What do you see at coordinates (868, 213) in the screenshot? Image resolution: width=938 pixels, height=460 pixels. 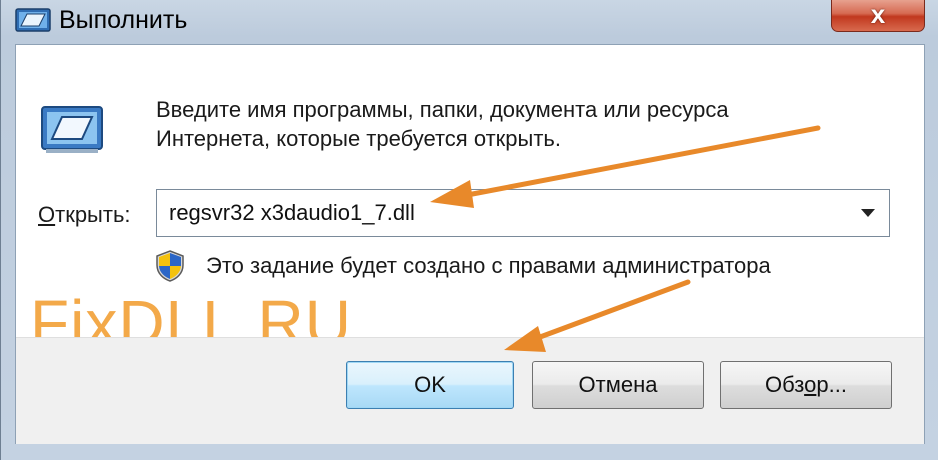 I see `chevron-down-icon` at bounding box center [868, 213].